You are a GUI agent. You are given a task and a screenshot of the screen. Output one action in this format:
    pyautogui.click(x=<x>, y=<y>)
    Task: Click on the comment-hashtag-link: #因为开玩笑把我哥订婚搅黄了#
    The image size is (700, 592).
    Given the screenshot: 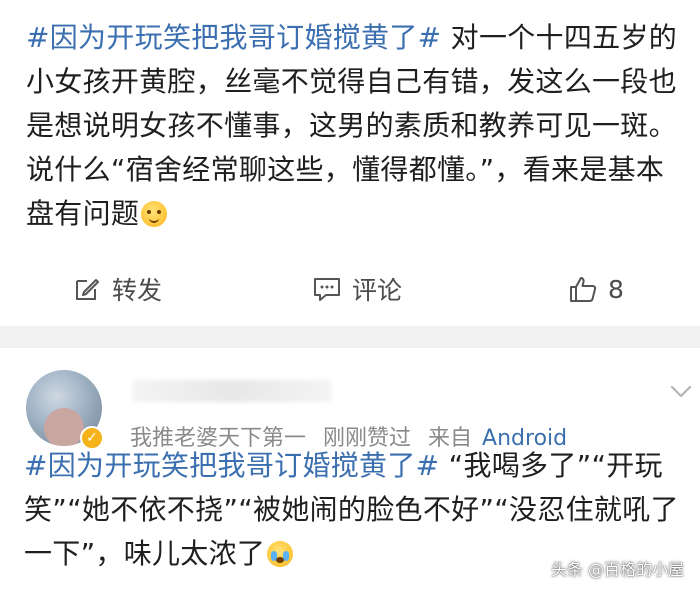 What is the action you would take?
    pyautogui.click(x=231, y=465)
    